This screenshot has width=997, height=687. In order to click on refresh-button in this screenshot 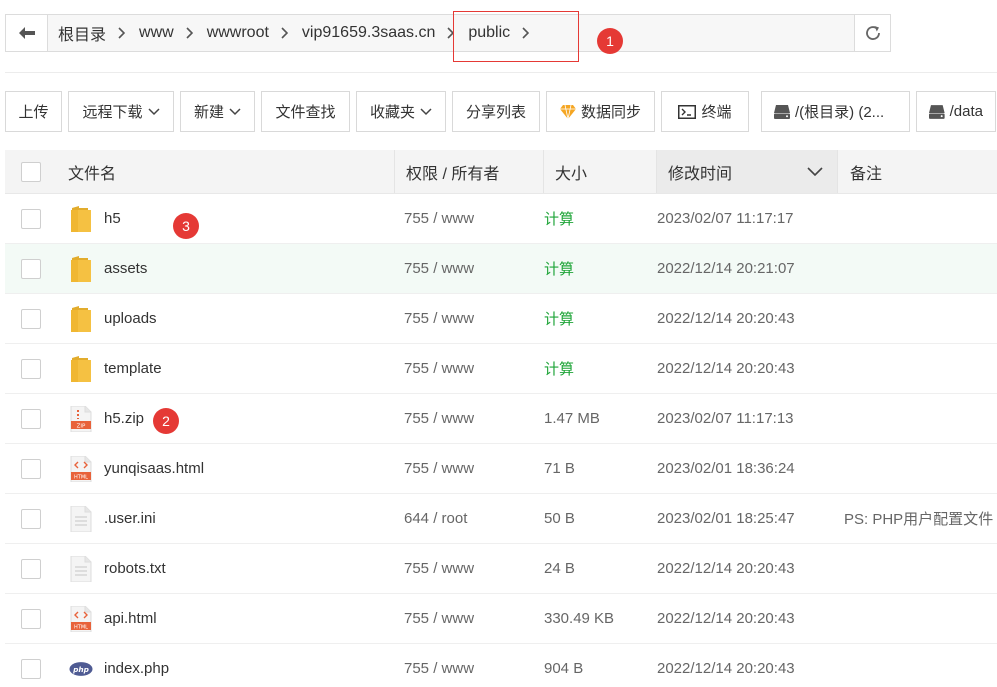, I will do `click(872, 33)`.